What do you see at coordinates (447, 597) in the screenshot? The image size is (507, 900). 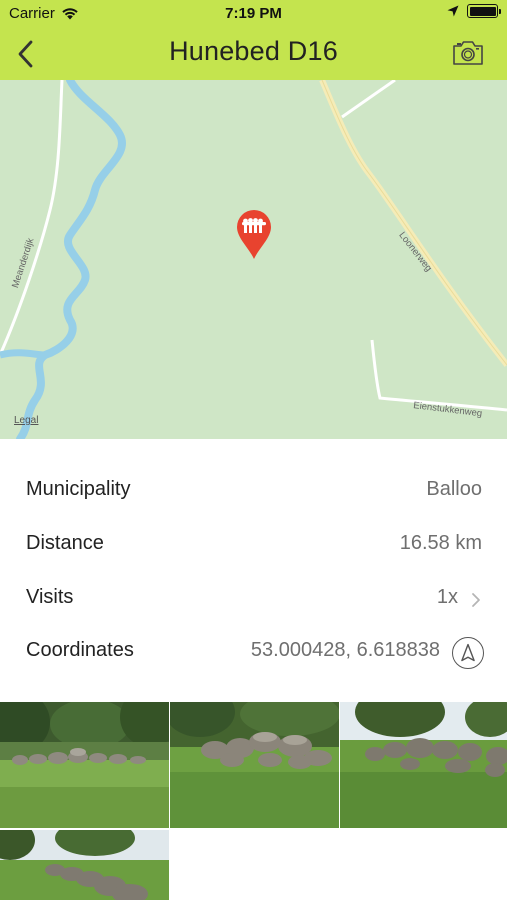 I see `visits-value: 1x` at bounding box center [447, 597].